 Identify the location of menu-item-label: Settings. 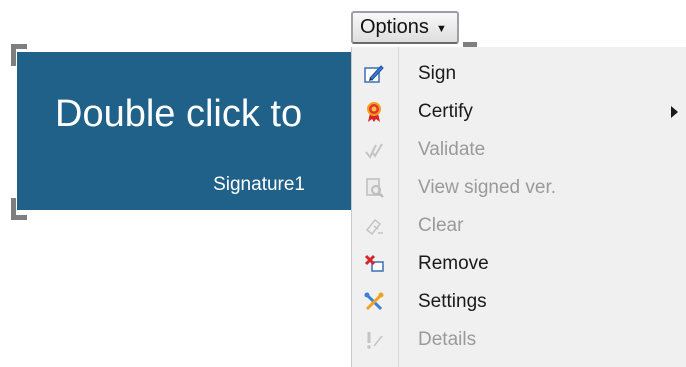
(452, 301).